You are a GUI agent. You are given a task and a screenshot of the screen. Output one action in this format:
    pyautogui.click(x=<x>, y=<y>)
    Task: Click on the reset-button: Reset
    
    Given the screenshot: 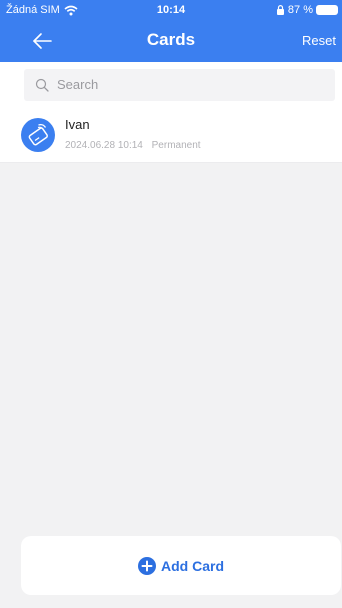 What is the action you would take?
    pyautogui.click(x=319, y=40)
    